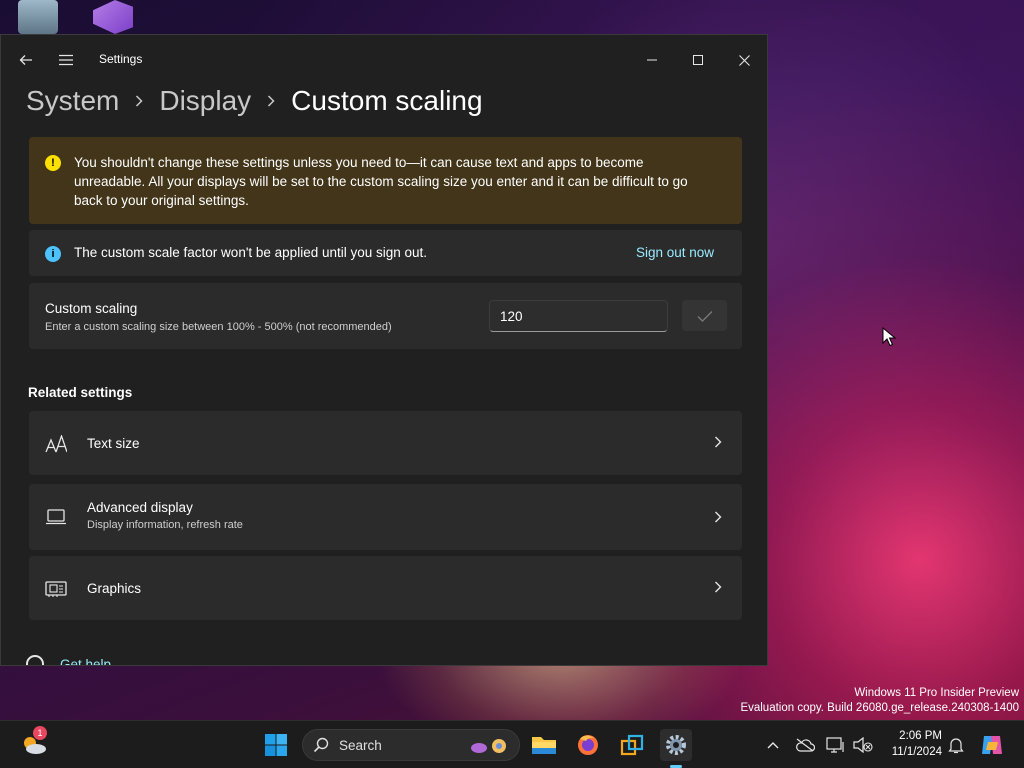 This screenshot has height=768, width=1024. I want to click on text-size-title: Text size, so click(113, 443).